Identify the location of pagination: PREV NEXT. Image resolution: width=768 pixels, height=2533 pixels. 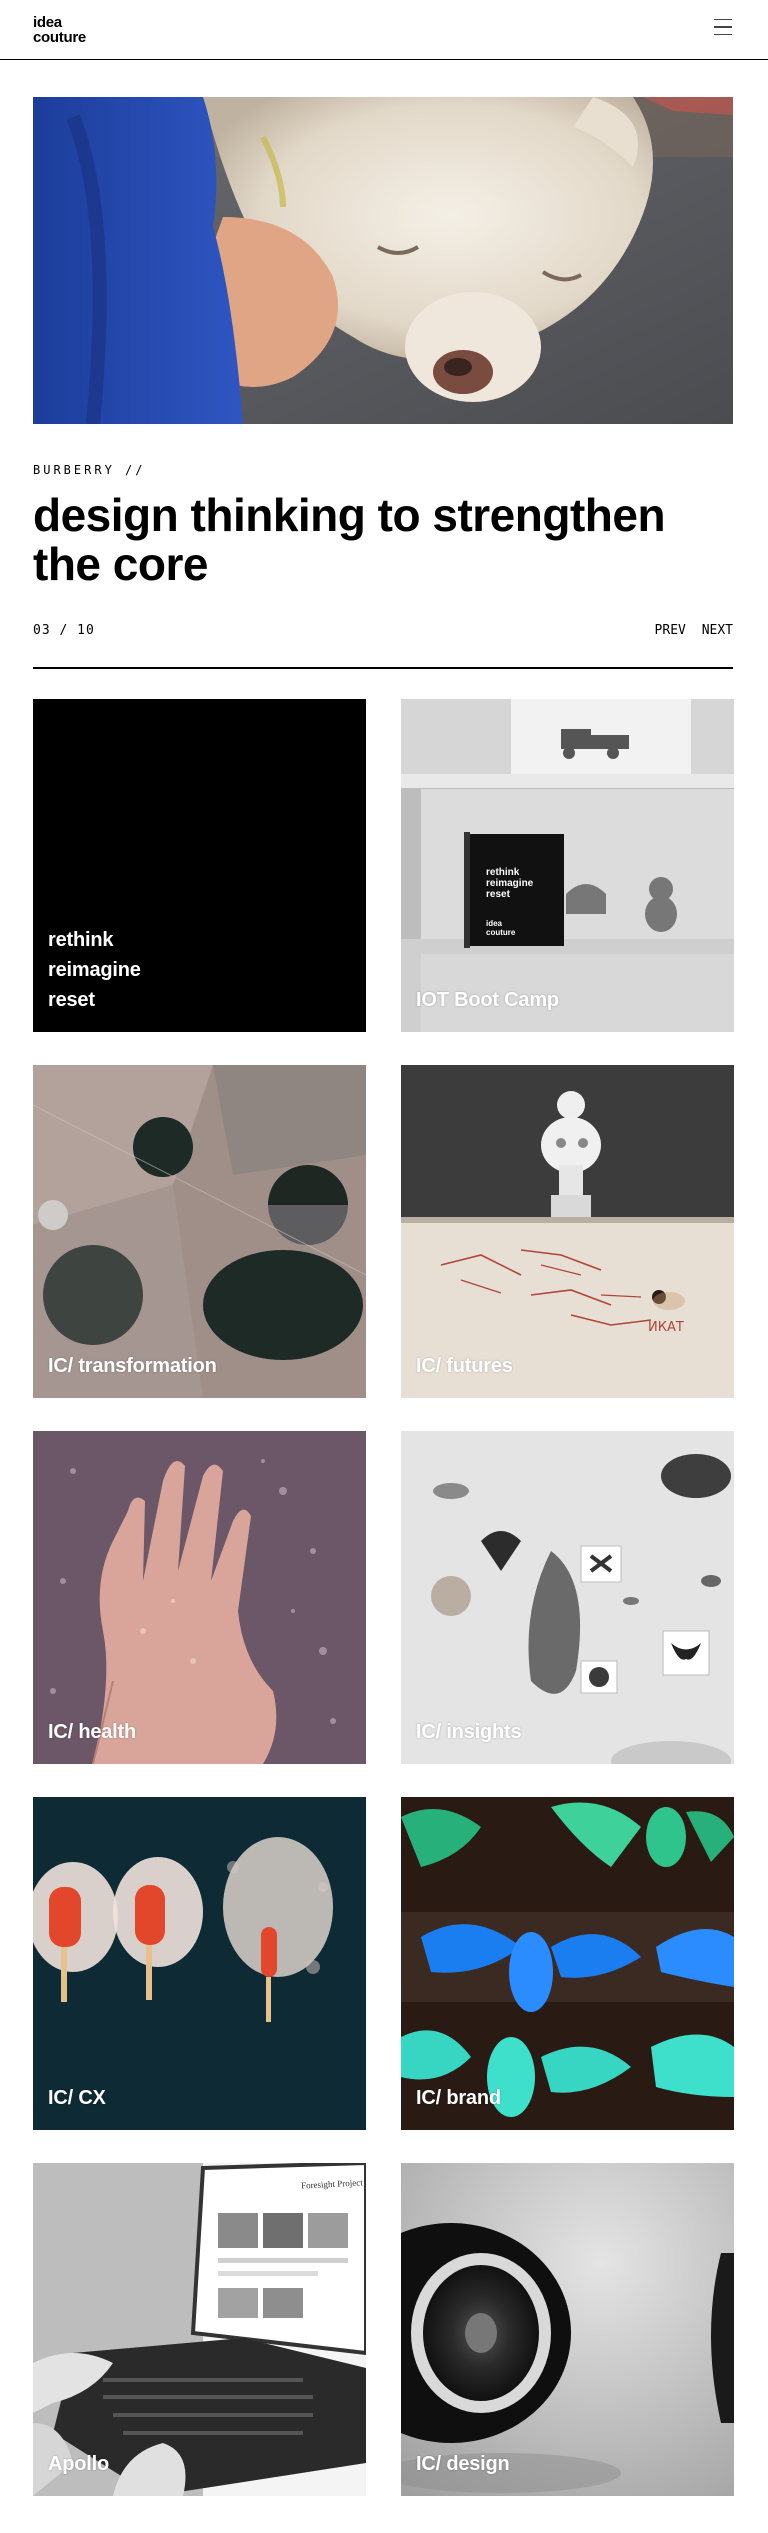
(690, 630).